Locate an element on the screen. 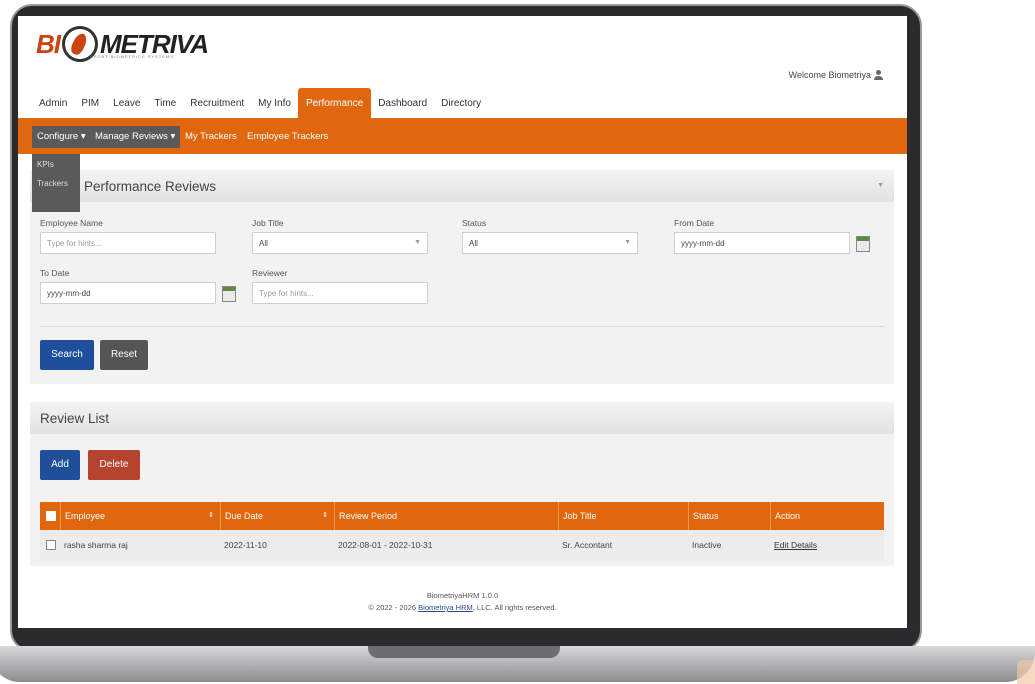  row-checkbox is located at coordinates (51, 545).